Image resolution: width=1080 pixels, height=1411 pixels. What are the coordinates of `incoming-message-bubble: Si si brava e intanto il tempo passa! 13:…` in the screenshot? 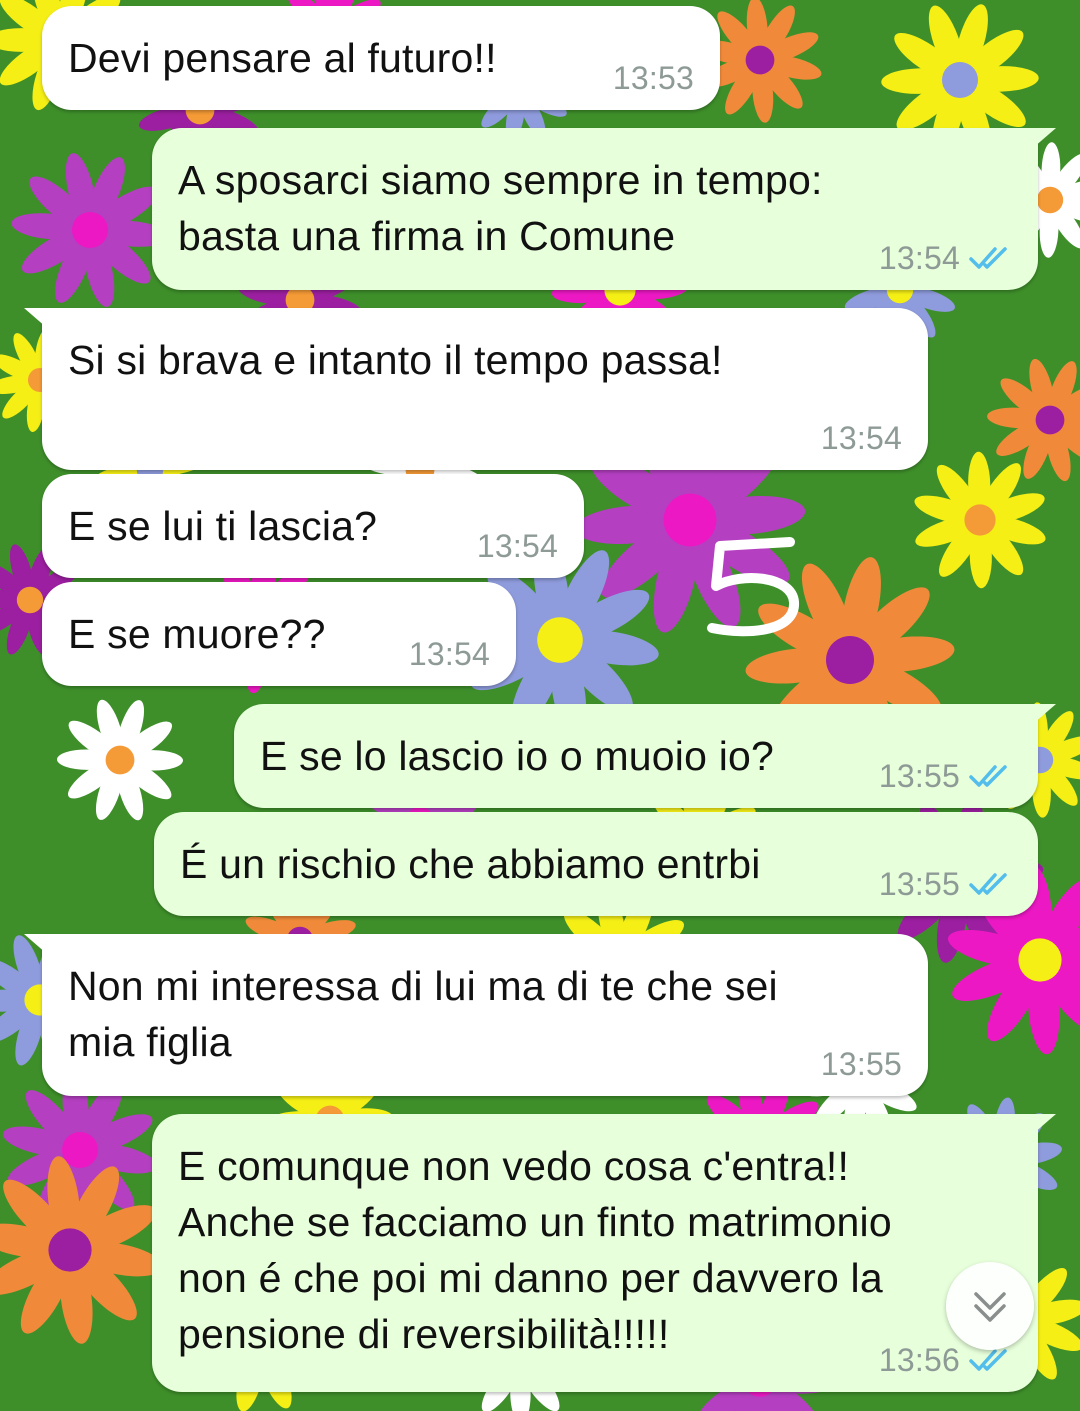 It's located at (476, 389).